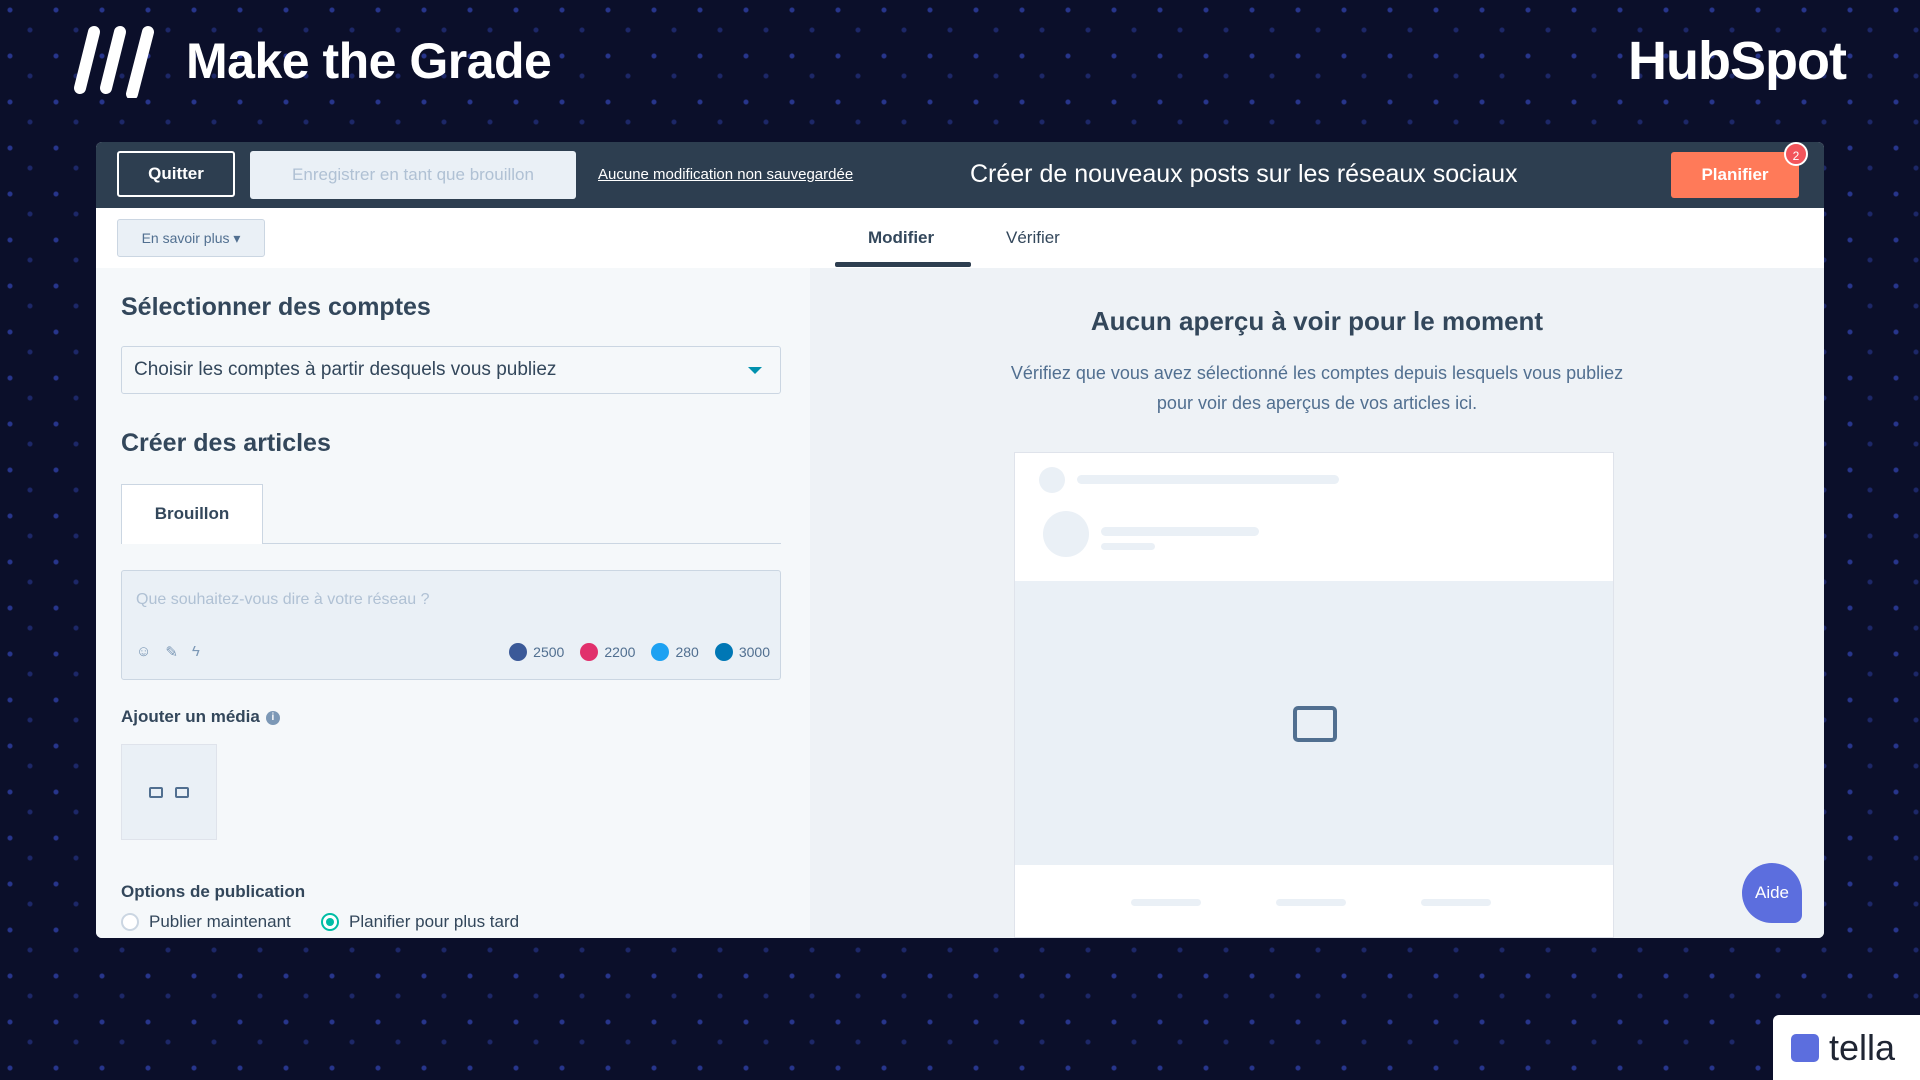 The width and height of the screenshot is (1920, 1080). What do you see at coordinates (434, 921) in the screenshot?
I see `schedule-later-label: Planifier pour plus tard` at bounding box center [434, 921].